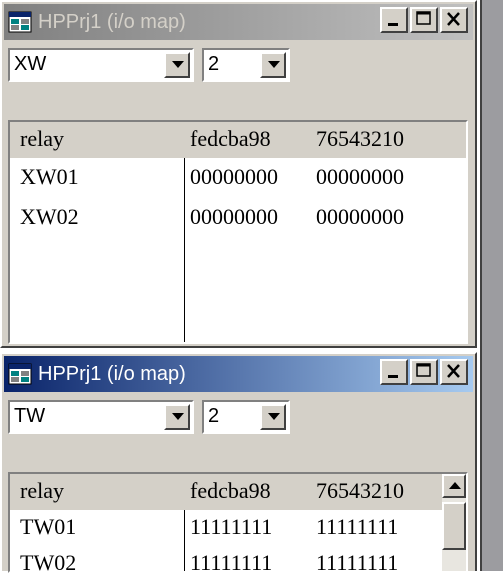 The height and width of the screenshot is (573, 503). I want to click on scroll-up-arrow-icon, so click(455, 485).